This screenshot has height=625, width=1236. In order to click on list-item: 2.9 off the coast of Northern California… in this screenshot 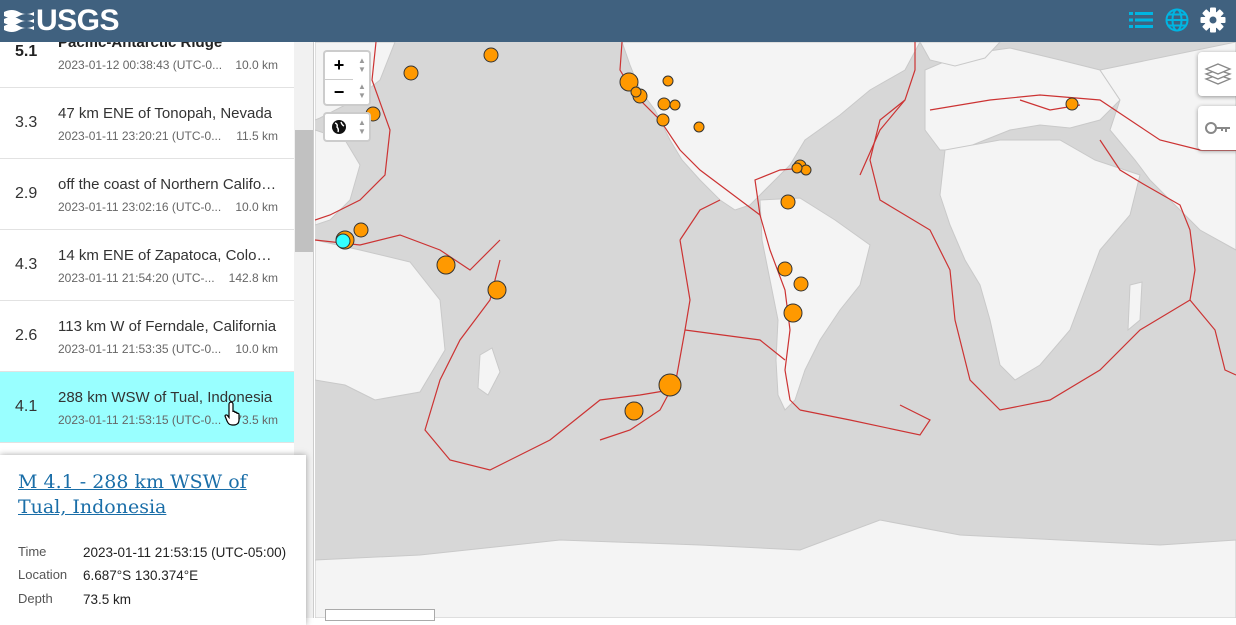, I will do `click(147, 194)`.